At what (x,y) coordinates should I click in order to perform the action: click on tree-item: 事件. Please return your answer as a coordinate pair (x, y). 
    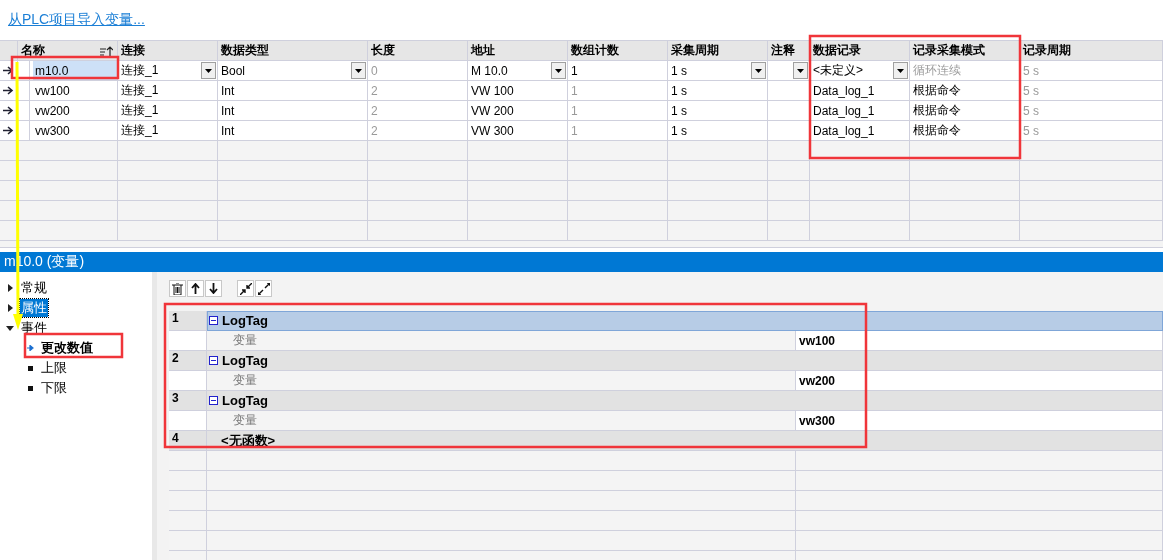
    Looking at the image, I should click on (34, 328).